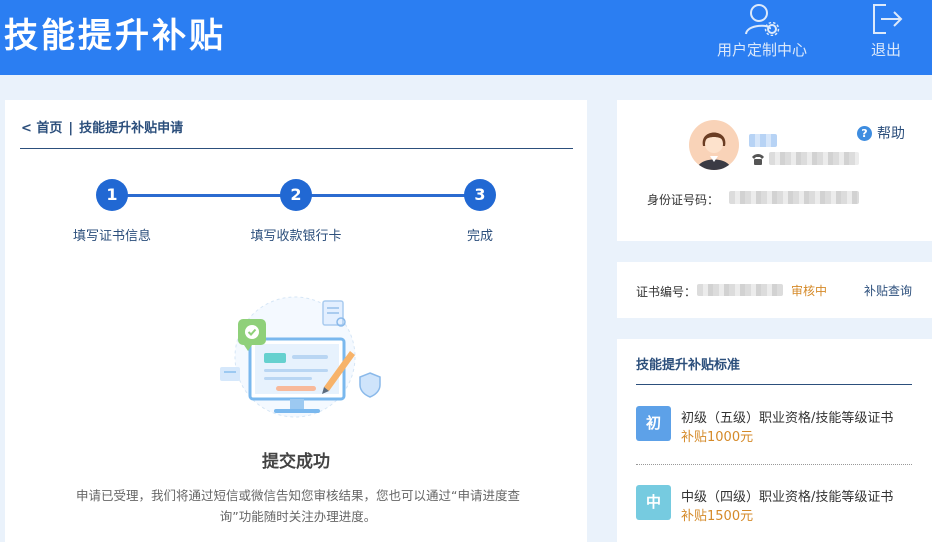  What do you see at coordinates (296, 148) in the screenshot?
I see `breadcrumb-divider` at bounding box center [296, 148].